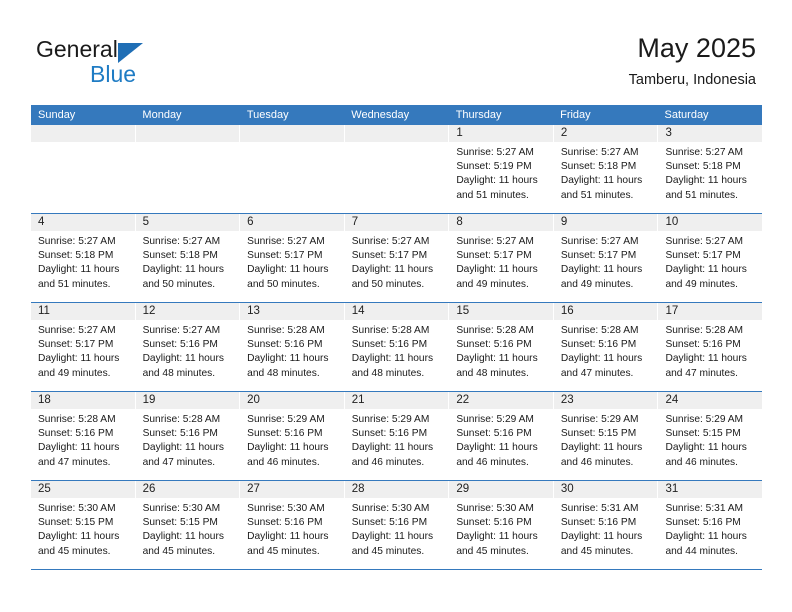  I want to click on weekday-header-sunday: Sunday, so click(57, 115).